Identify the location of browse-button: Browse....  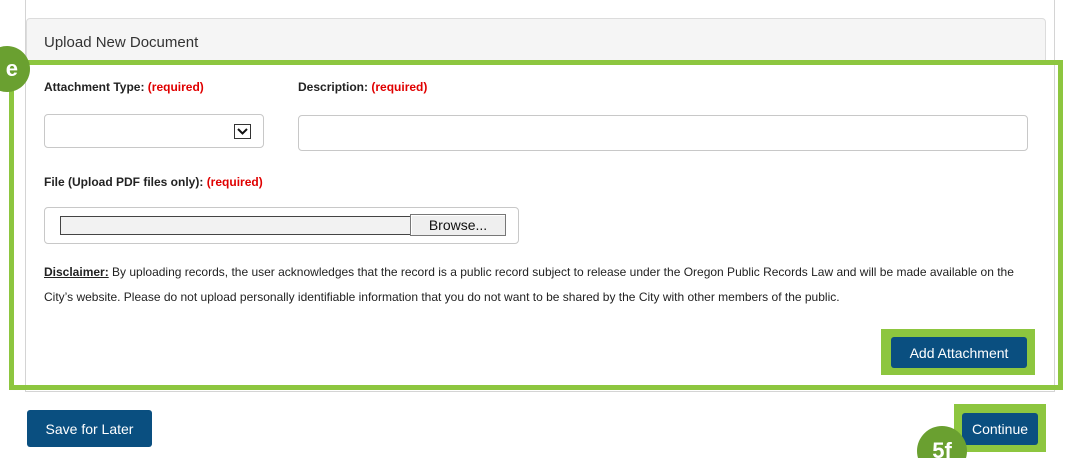
(458, 225).